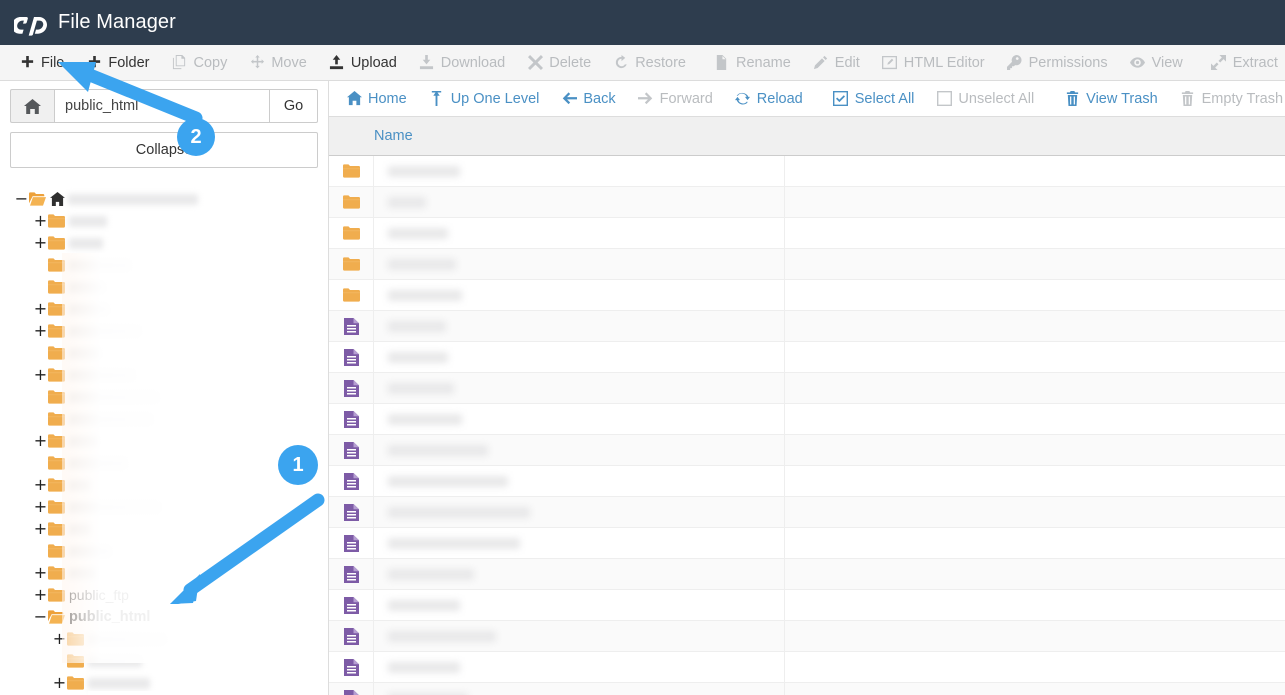 The image size is (1285, 695). I want to click on tree-item: − public_html, so click(171, 617).